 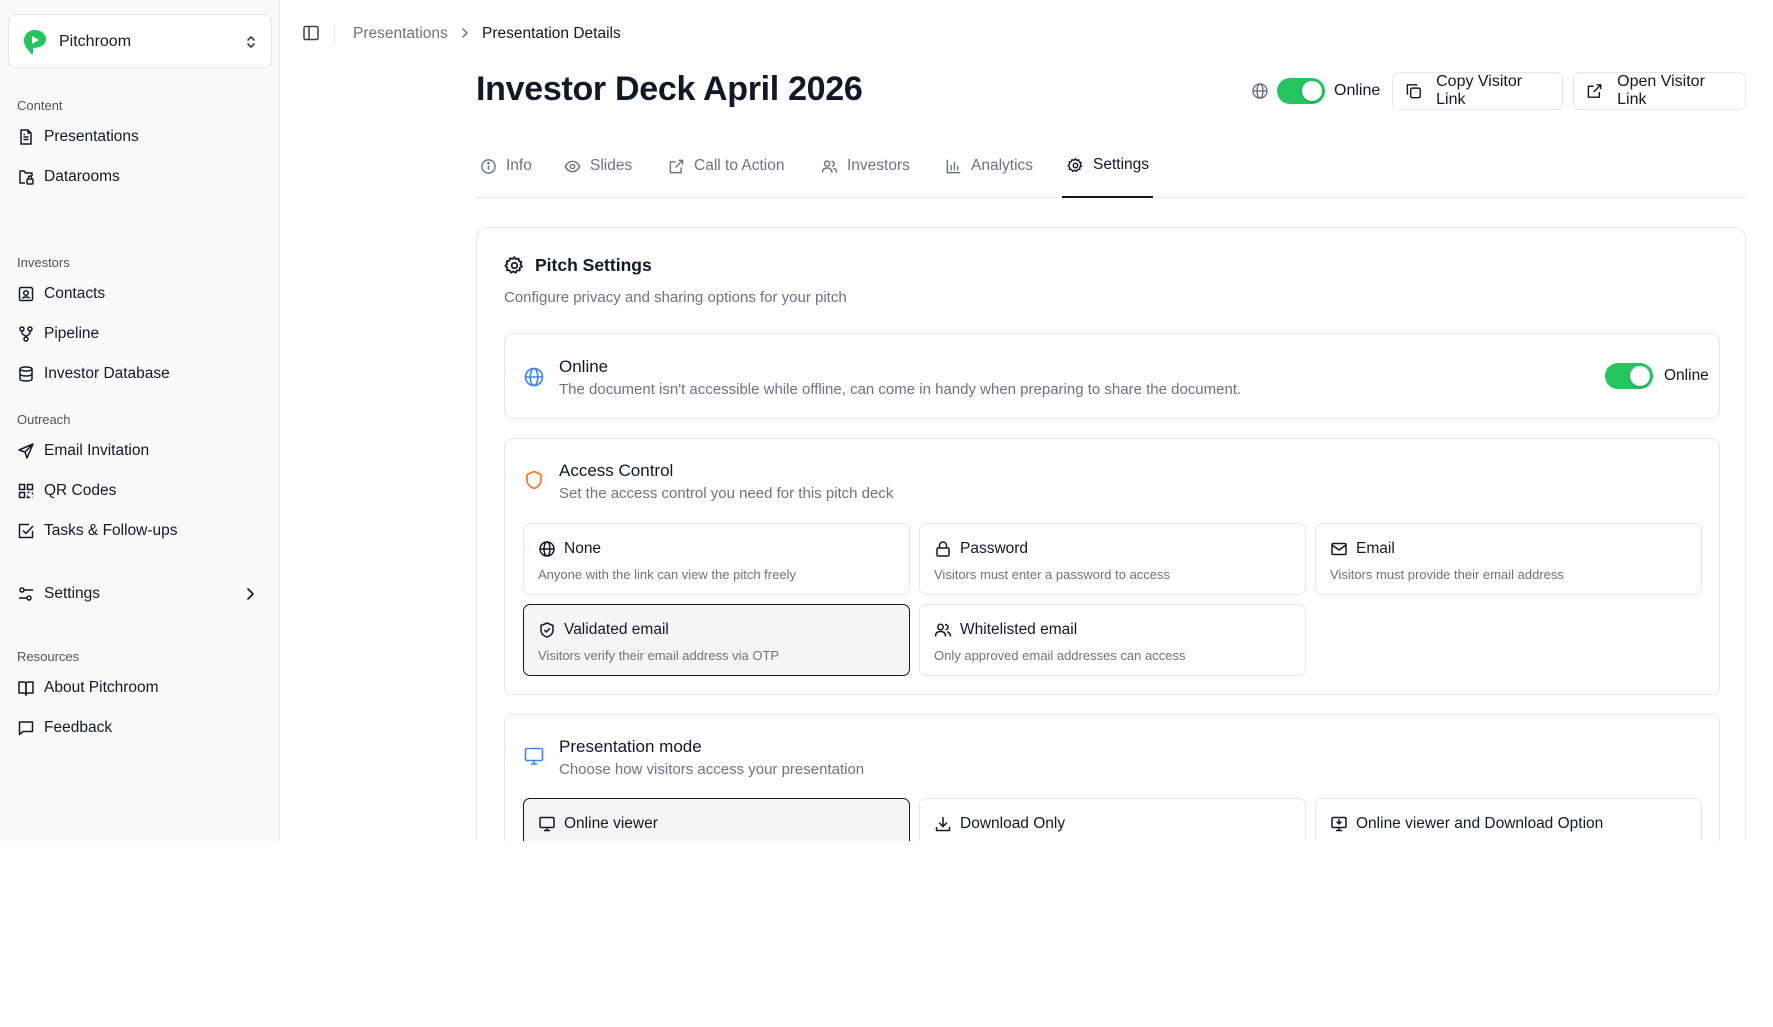 I want to click on sidebar-heading: Outreach, so click(x=44, y=419).